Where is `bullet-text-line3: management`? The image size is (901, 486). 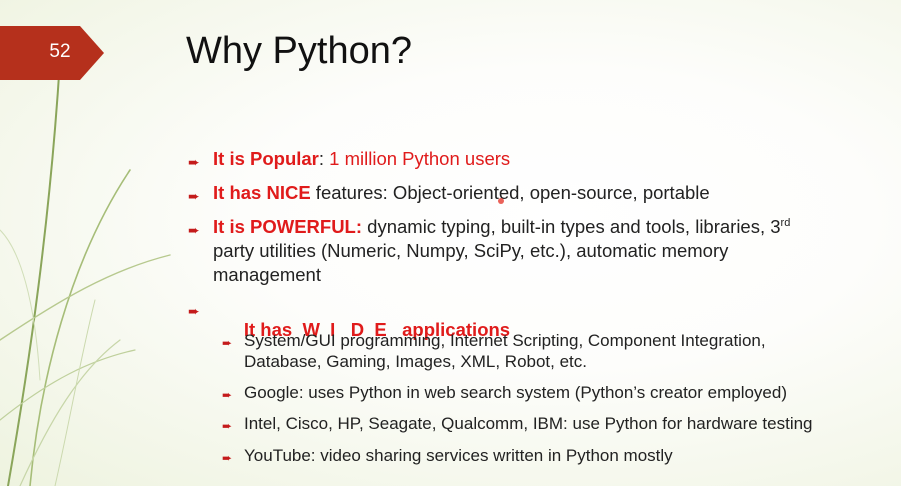
bullet-text-line3: management is located at coordinates (267, 274).